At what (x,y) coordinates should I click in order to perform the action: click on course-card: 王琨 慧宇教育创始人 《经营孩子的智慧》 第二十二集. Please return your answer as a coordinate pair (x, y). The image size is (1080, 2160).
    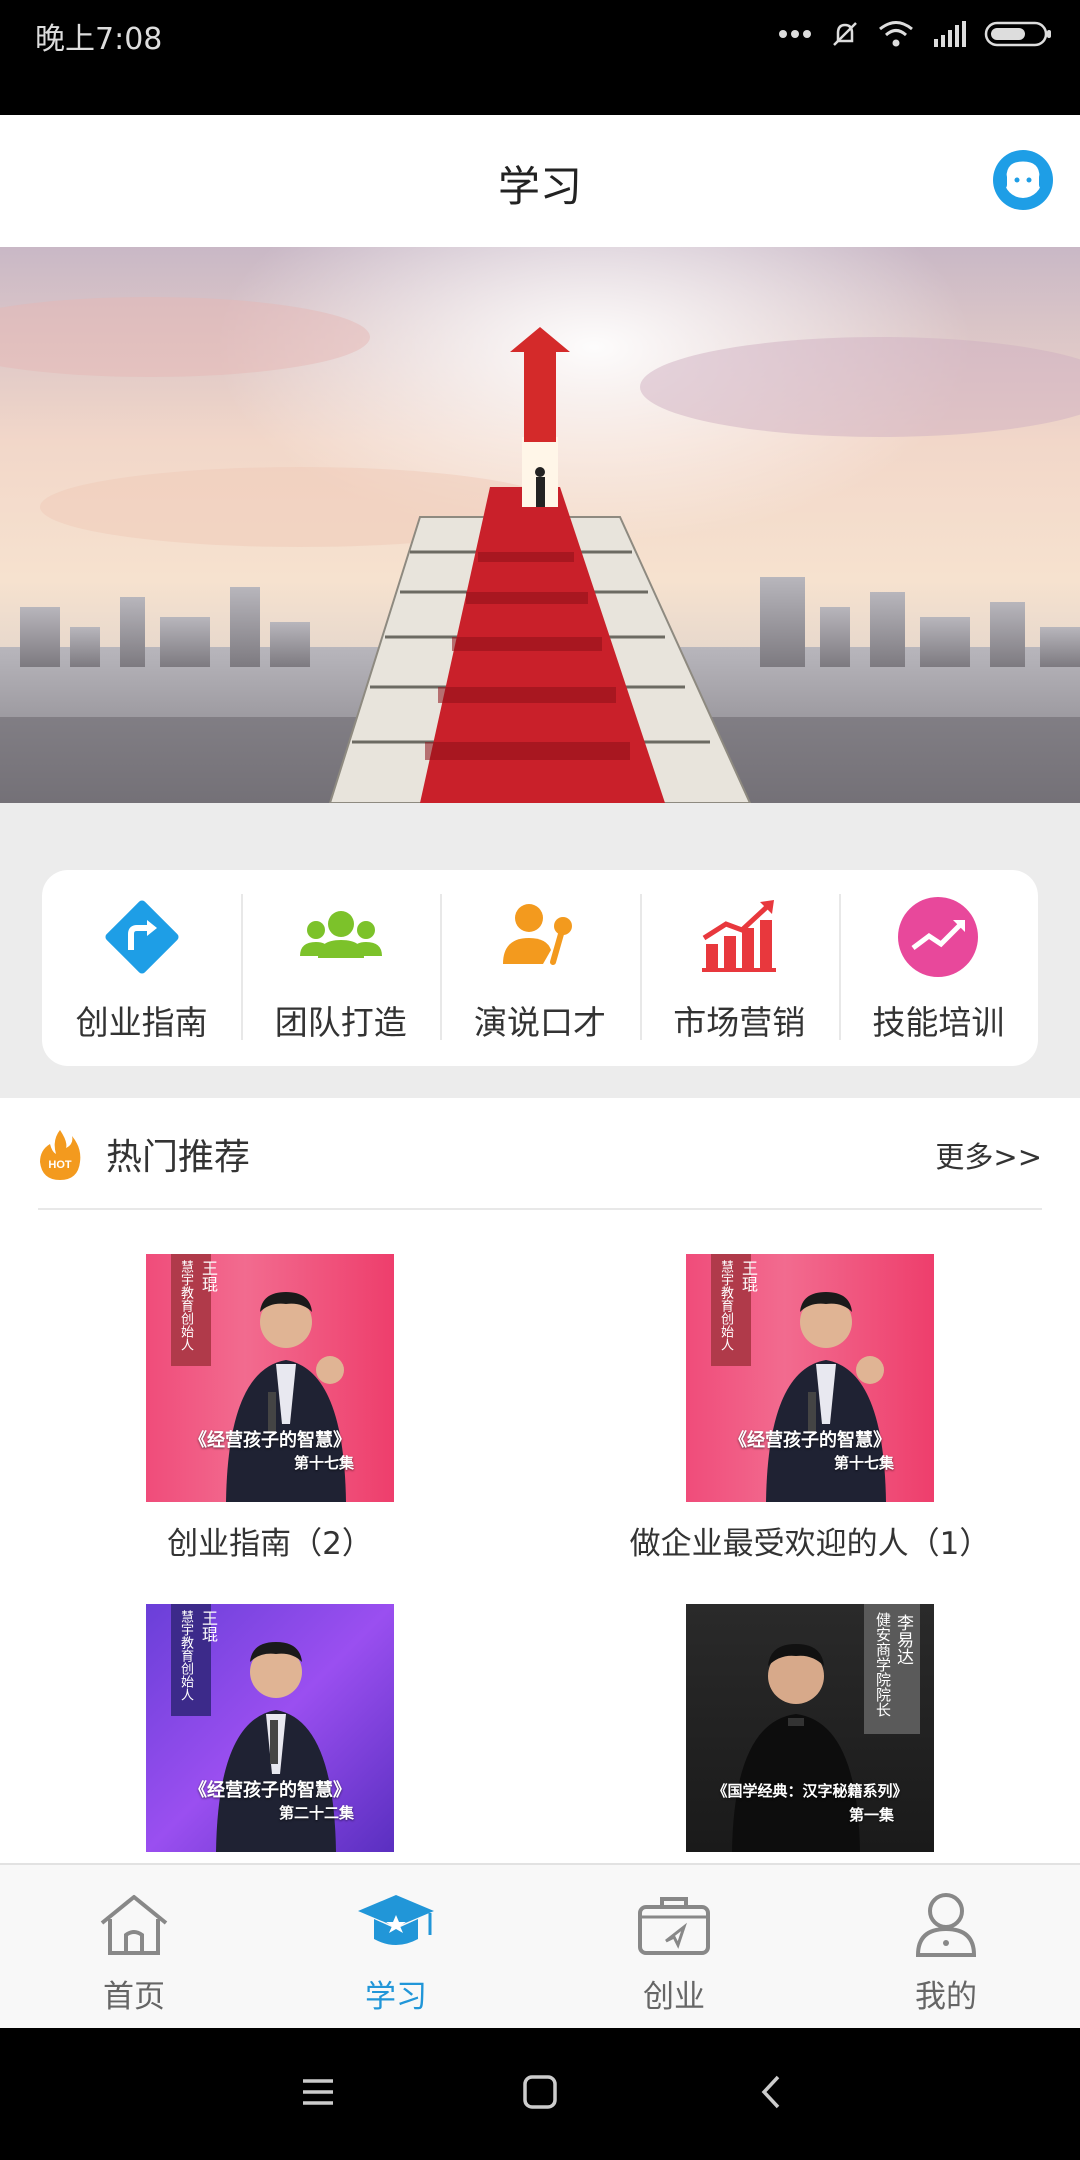
    Looking at the image, I should click on (270, 1728).